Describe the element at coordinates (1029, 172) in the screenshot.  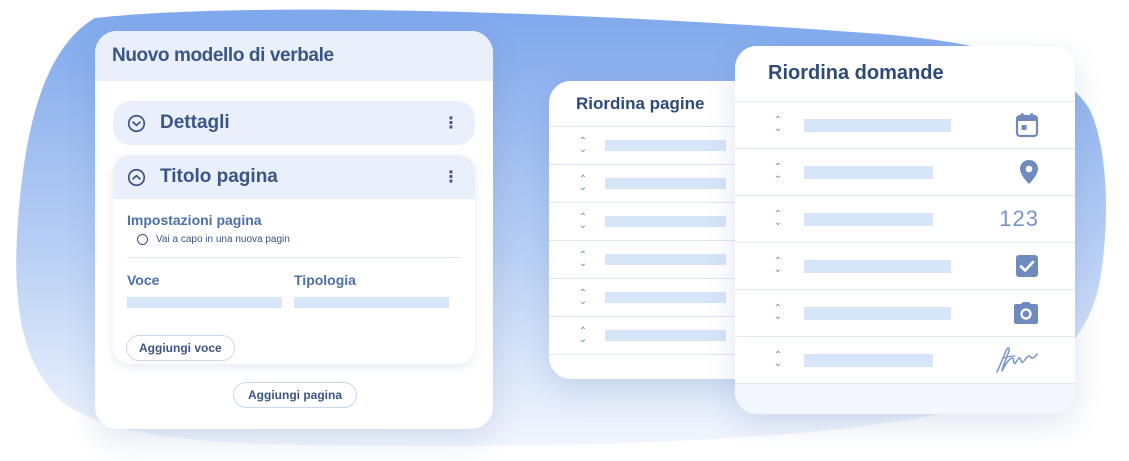
I see `location-pin-icon` at that location.